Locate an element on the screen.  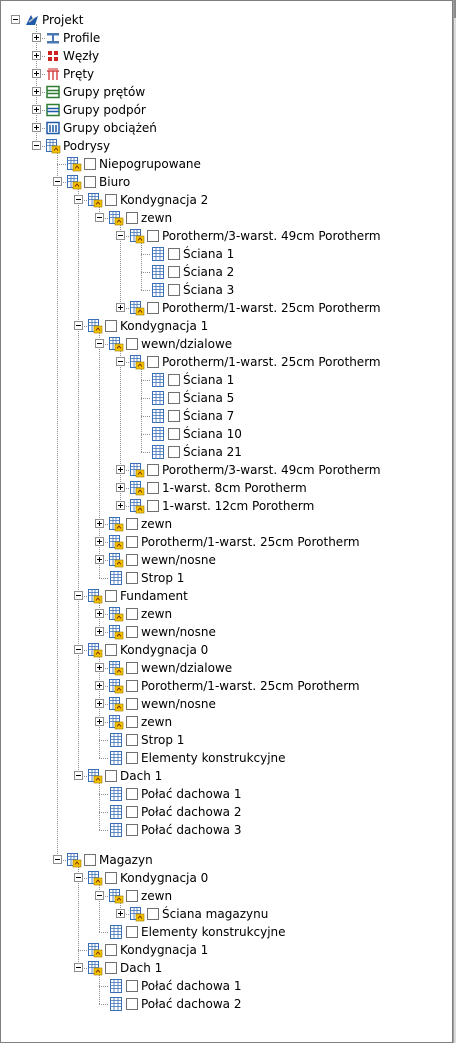
tree-node-k2-s3: Ściana 3 is located at coordinates (227, 290).